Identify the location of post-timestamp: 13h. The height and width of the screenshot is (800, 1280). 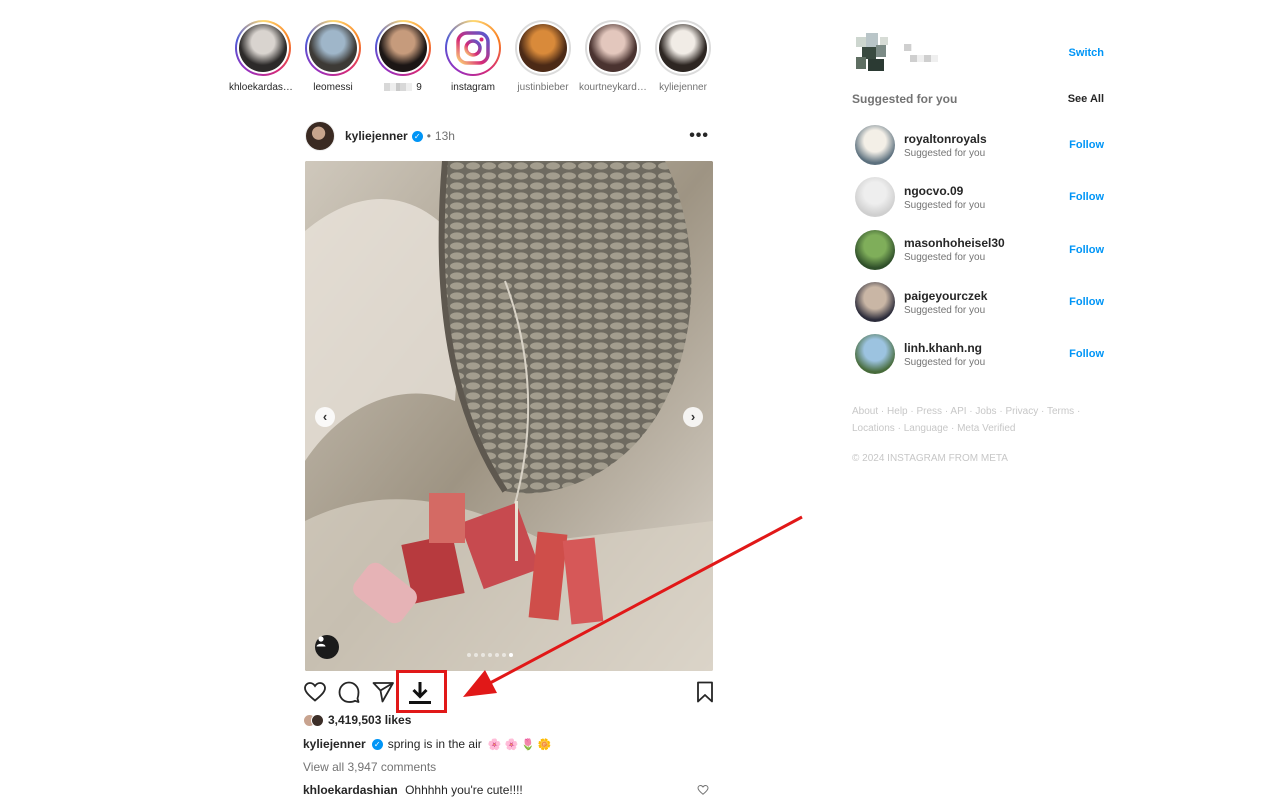
(445, 136).